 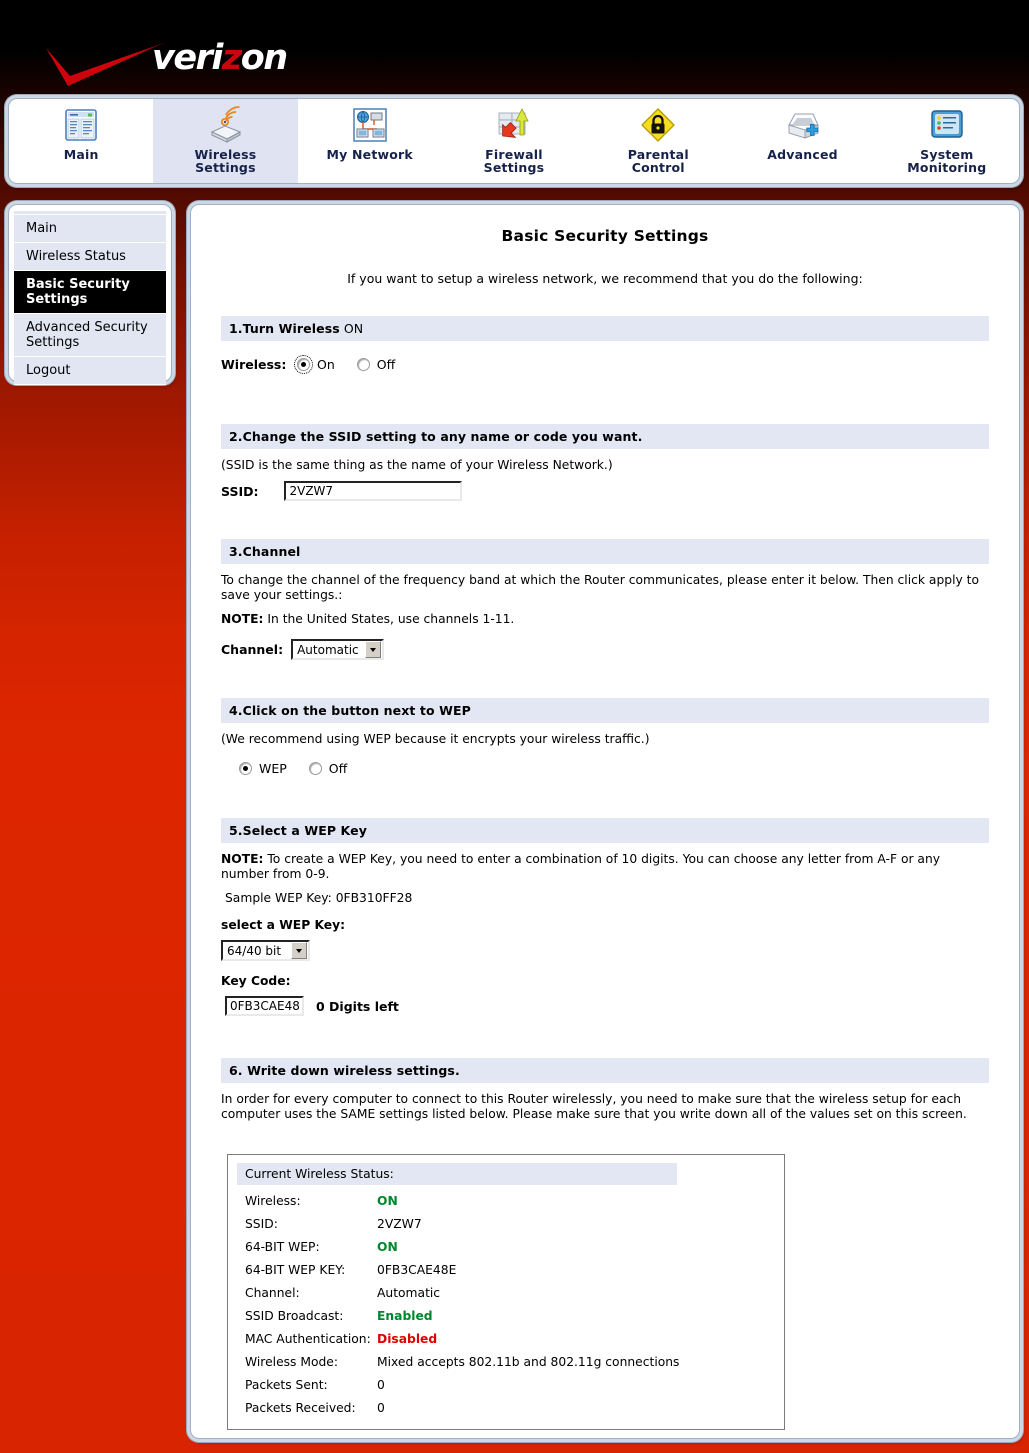 What do you see at coordinates (81, 125) in the screenshot?
I see `main-grid-icon` at bounding box center [81, 125].